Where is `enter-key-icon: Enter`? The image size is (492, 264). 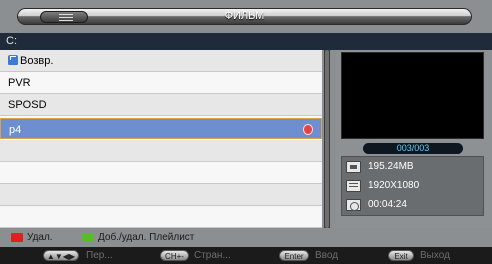
enter-key-icon: Enter is located at coordinates (294, 255).